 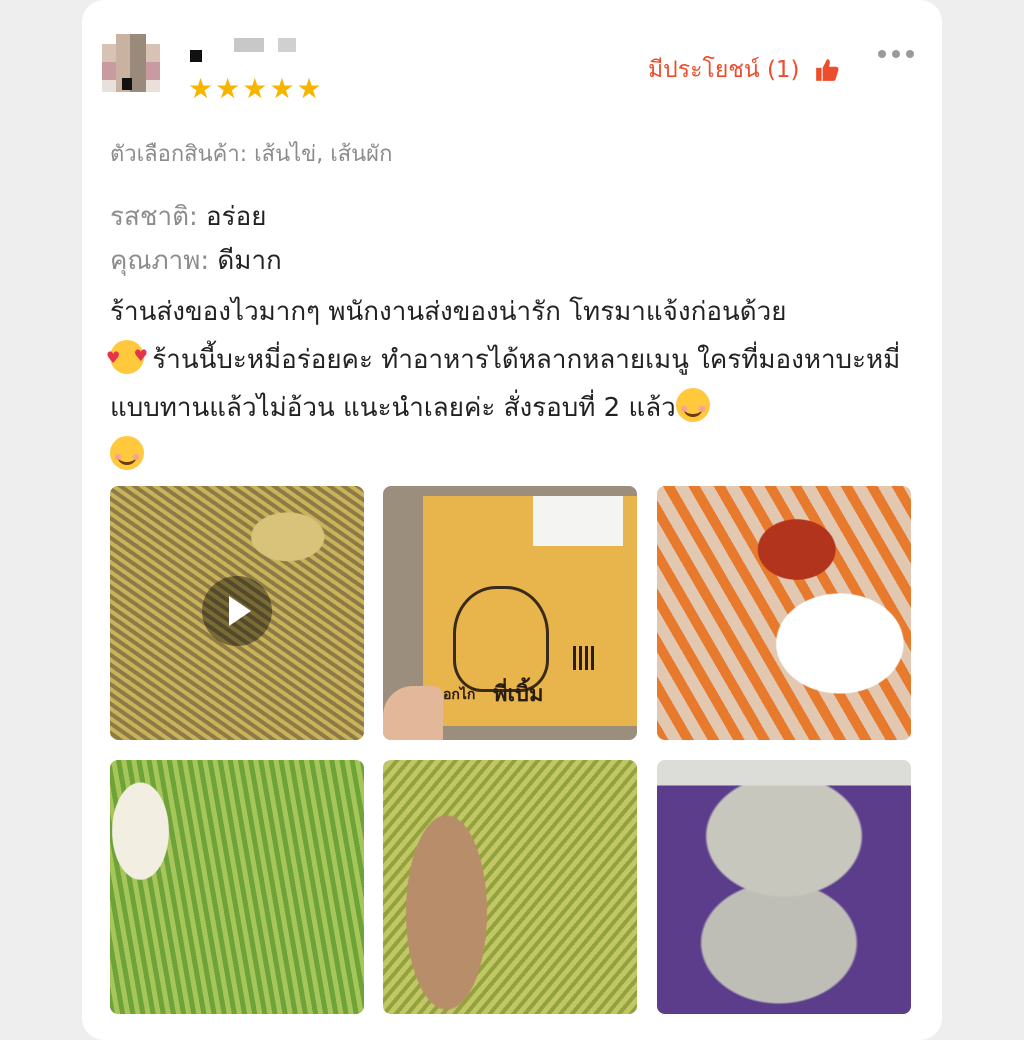 What do you see at coordinates (827, 70) in the screenshot?
I see `thumbs-up-icon` at bounding box center [827, 70].